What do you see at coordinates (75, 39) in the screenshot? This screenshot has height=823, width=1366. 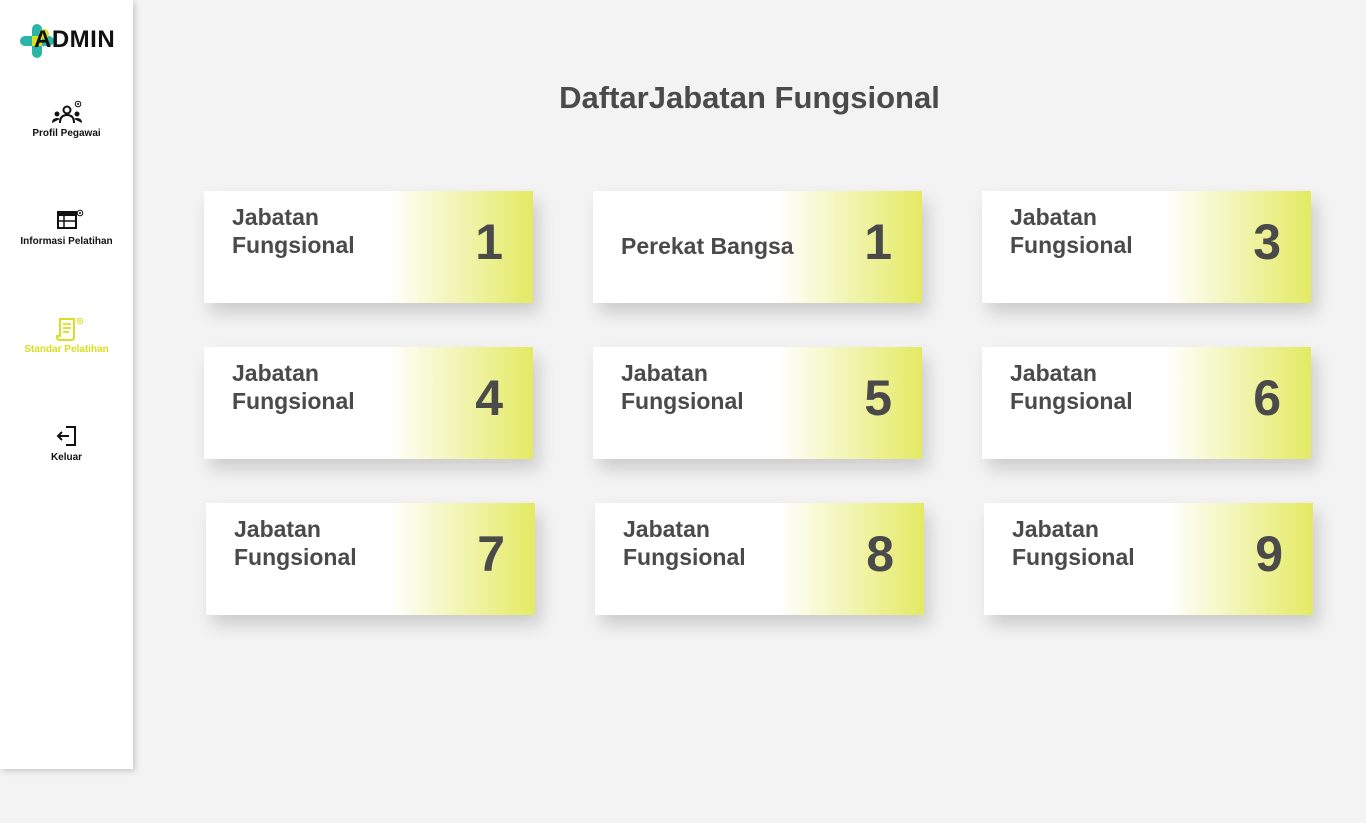 I see `logo-text: ADMIN` at bounding box center [75, 39].